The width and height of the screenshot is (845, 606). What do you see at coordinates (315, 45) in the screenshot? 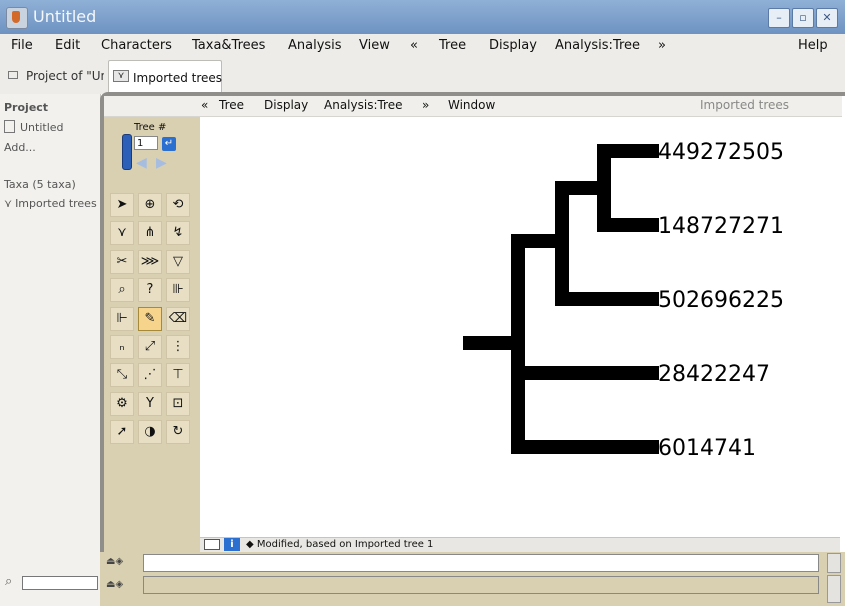
I see `menu-analysis: Analysis` at bounding box center [315, 45].